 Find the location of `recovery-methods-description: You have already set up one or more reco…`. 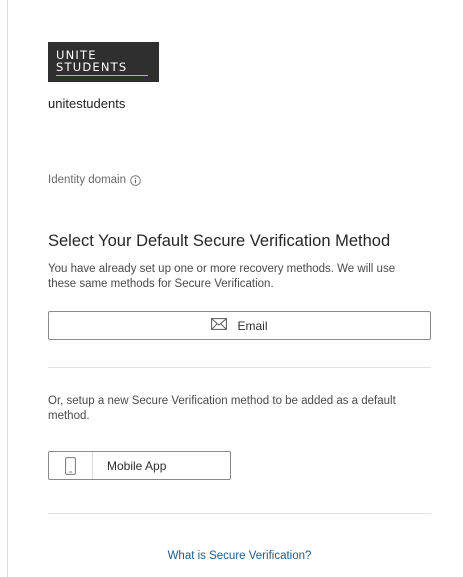

recovery-methods-description: You have already set up one or more reco… is located at coordinates (222, 276).